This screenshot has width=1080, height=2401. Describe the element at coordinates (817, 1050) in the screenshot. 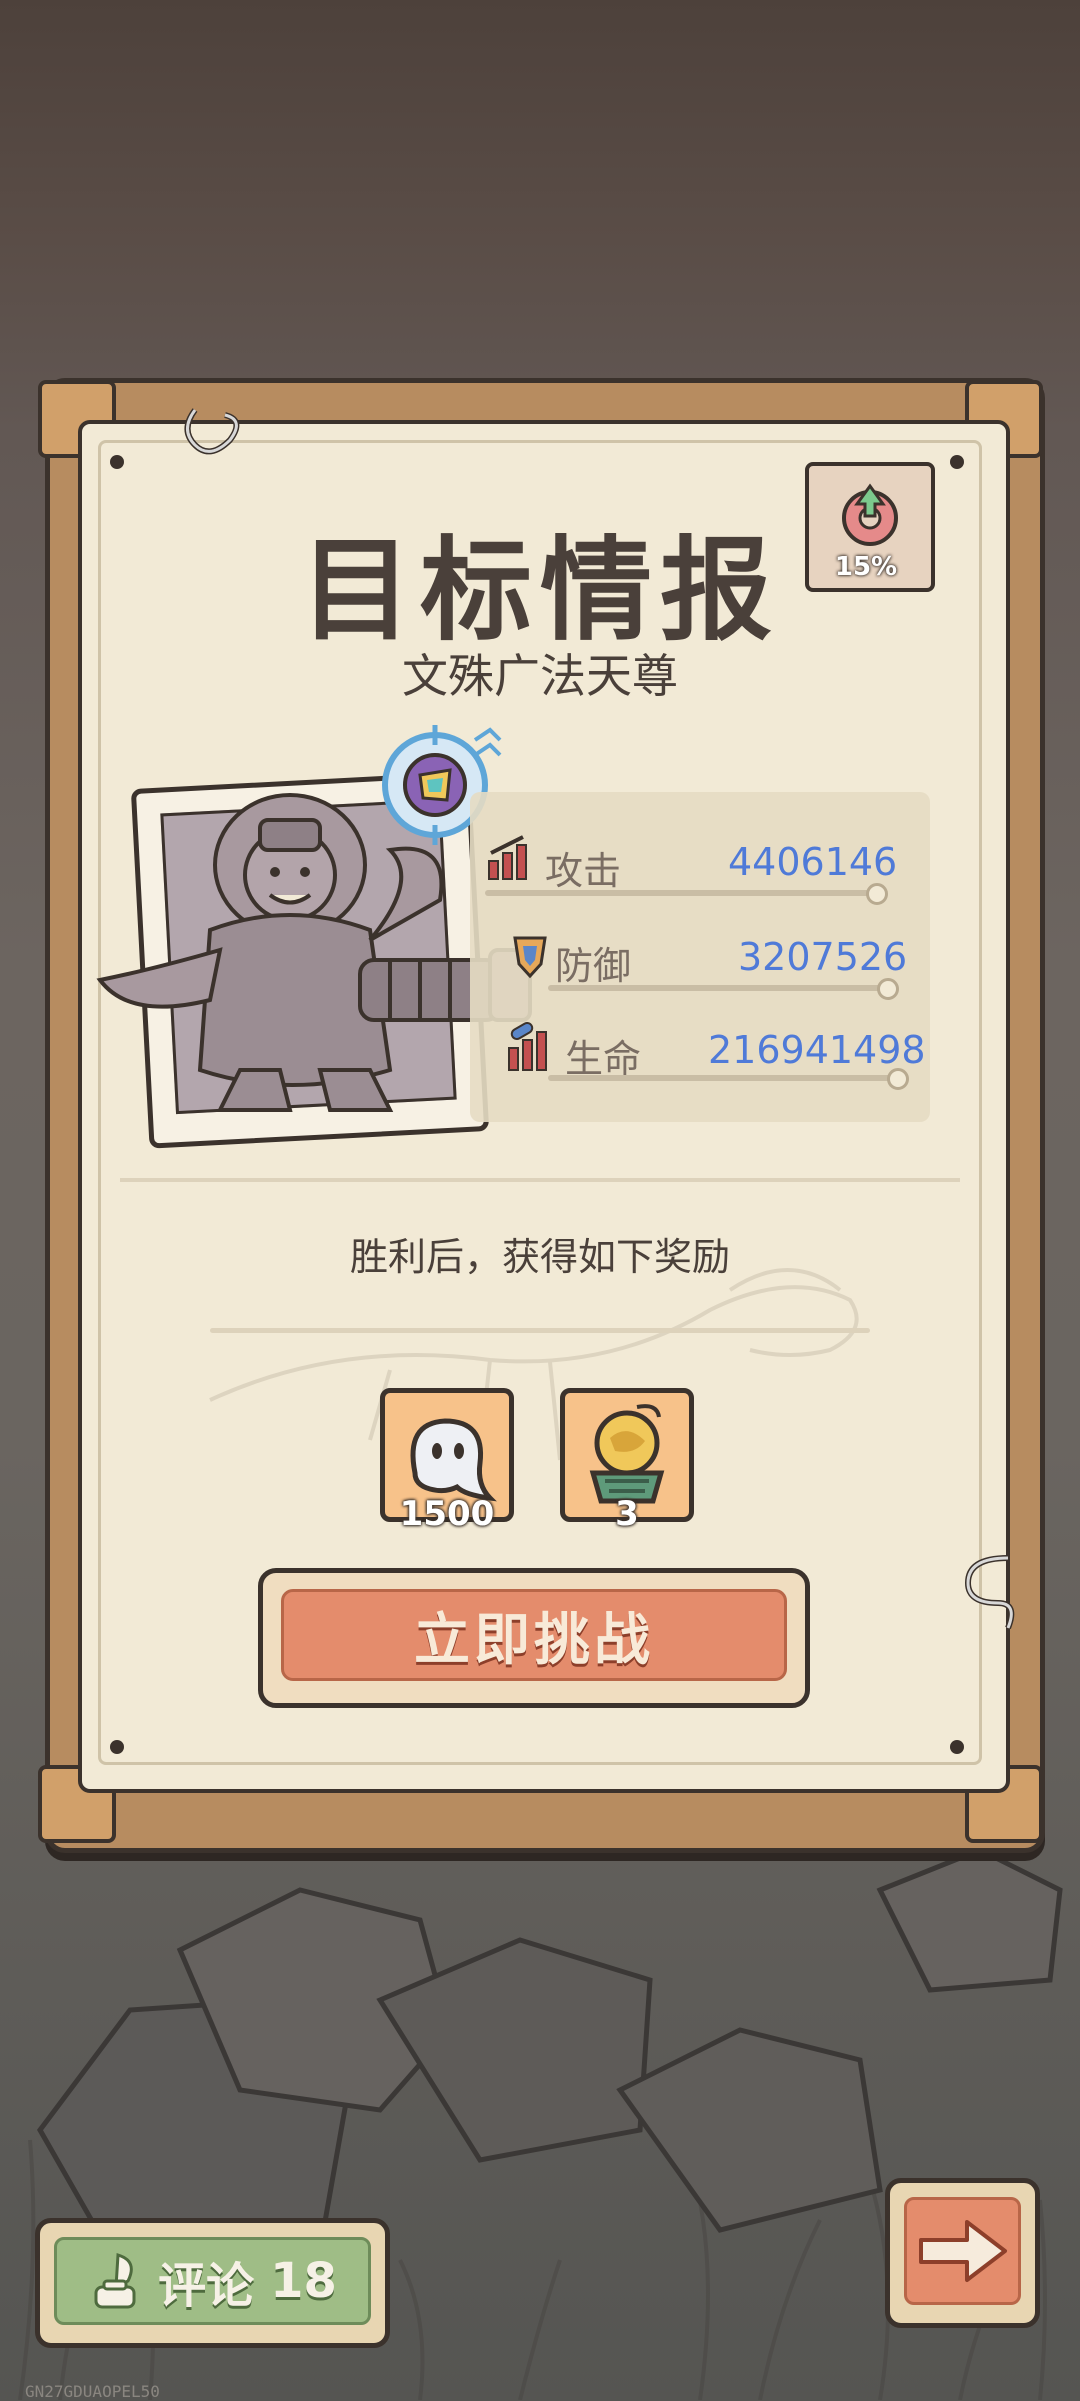

I see `stat-value-health: 216941498` at that location.